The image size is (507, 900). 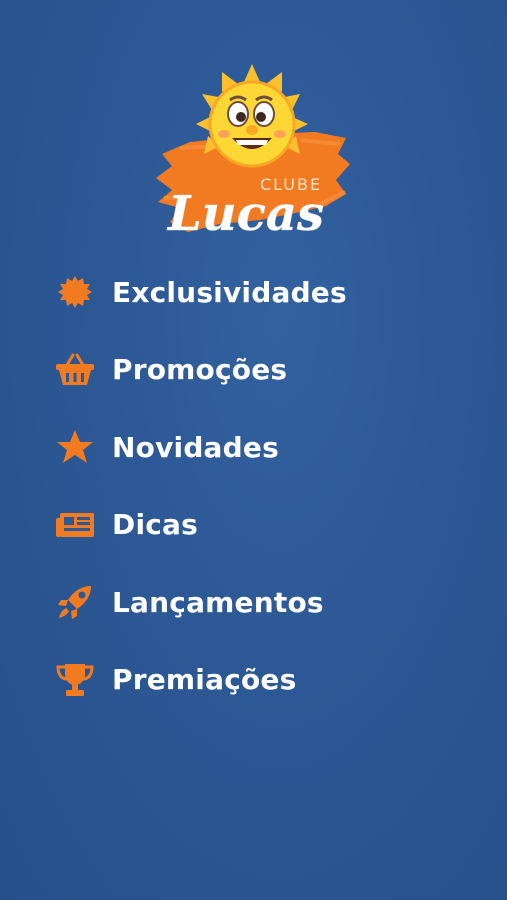 I want to click on menu-item-lancamentos: Lançamentos, so click(x=200, y=602).